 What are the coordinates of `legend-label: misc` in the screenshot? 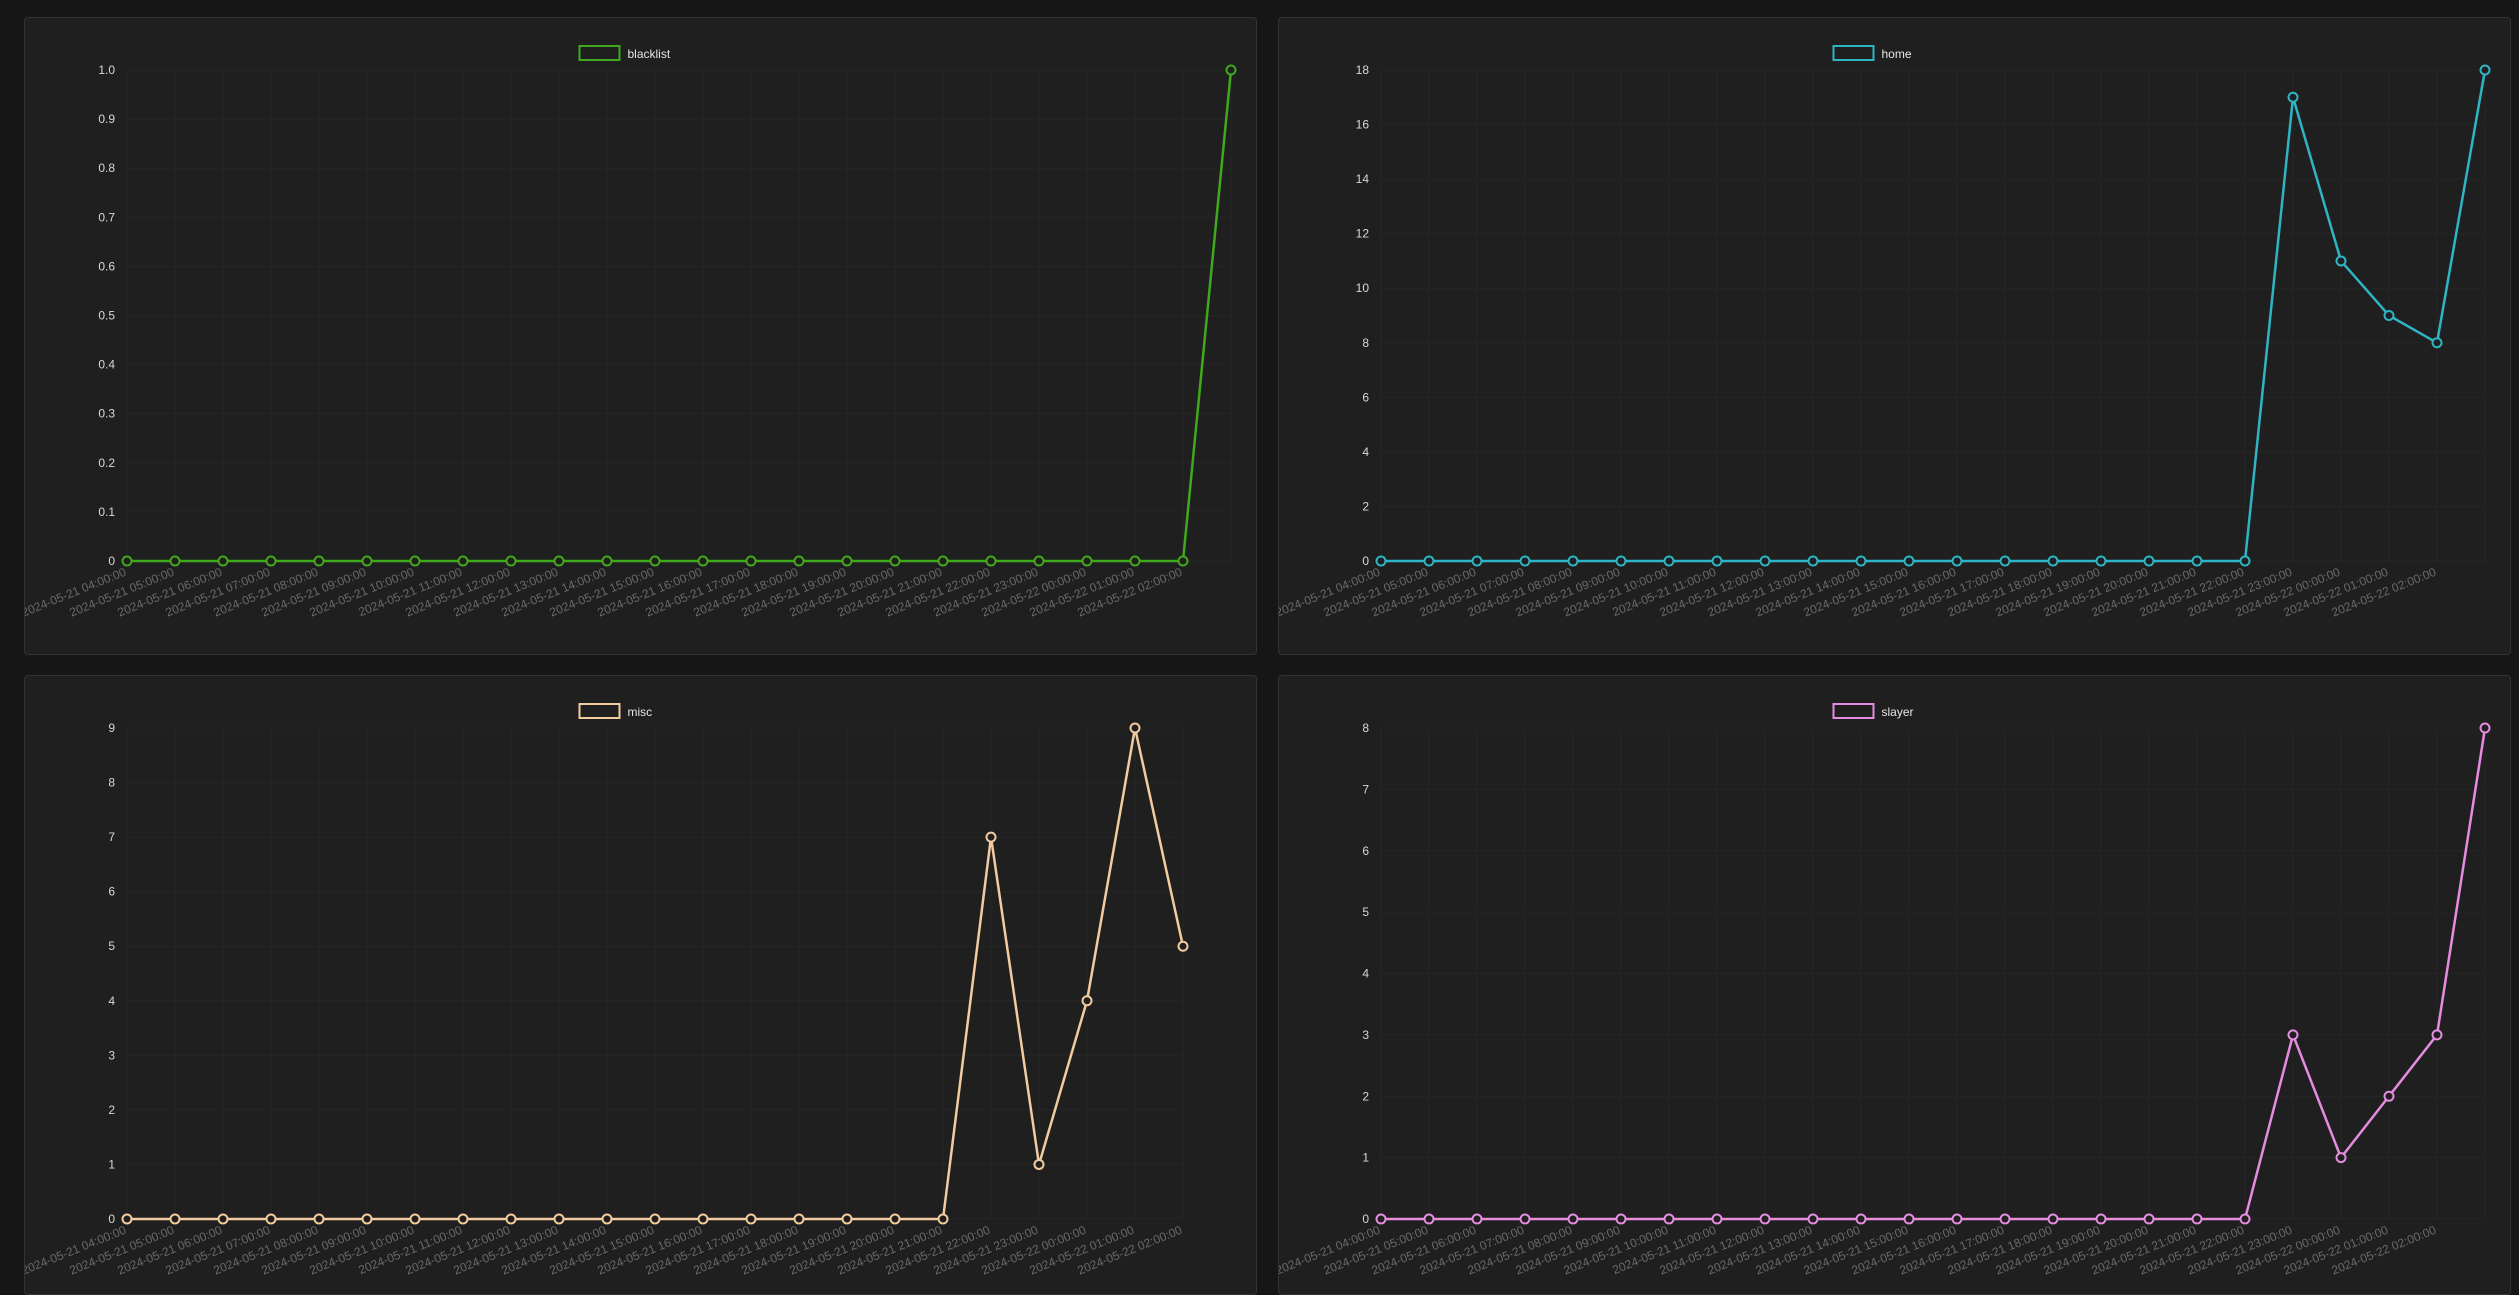 It's located at (640, 712).